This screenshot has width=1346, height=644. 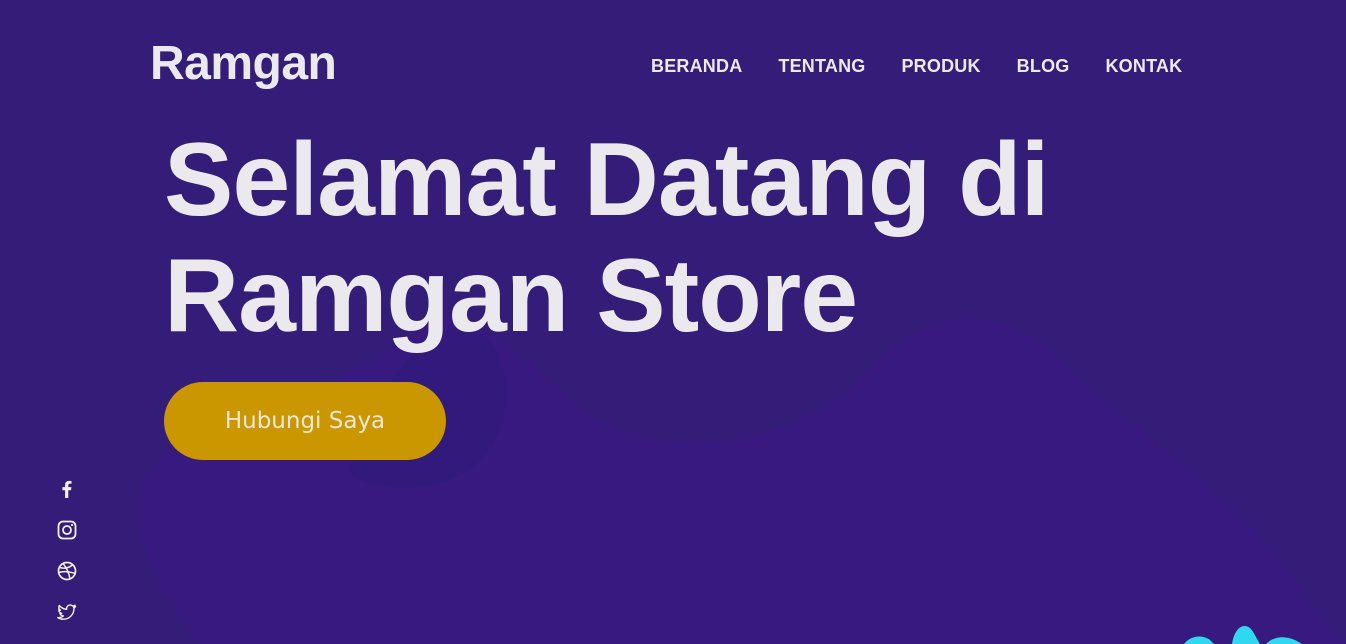 What do you see at coordinates (696, 66) in the screenshot?
I see `nav-item-beranda: BERANDA` at bounding box center [696, 66].